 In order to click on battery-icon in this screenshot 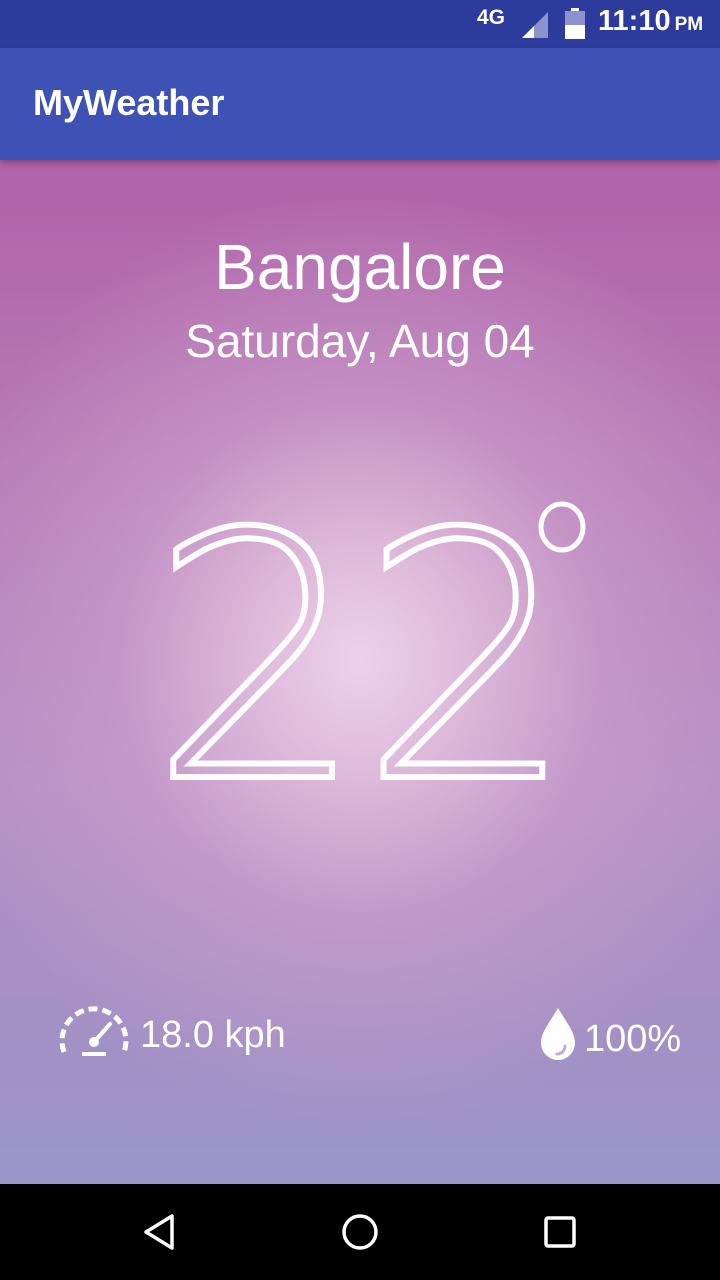, I will do `click(575, 23)`.